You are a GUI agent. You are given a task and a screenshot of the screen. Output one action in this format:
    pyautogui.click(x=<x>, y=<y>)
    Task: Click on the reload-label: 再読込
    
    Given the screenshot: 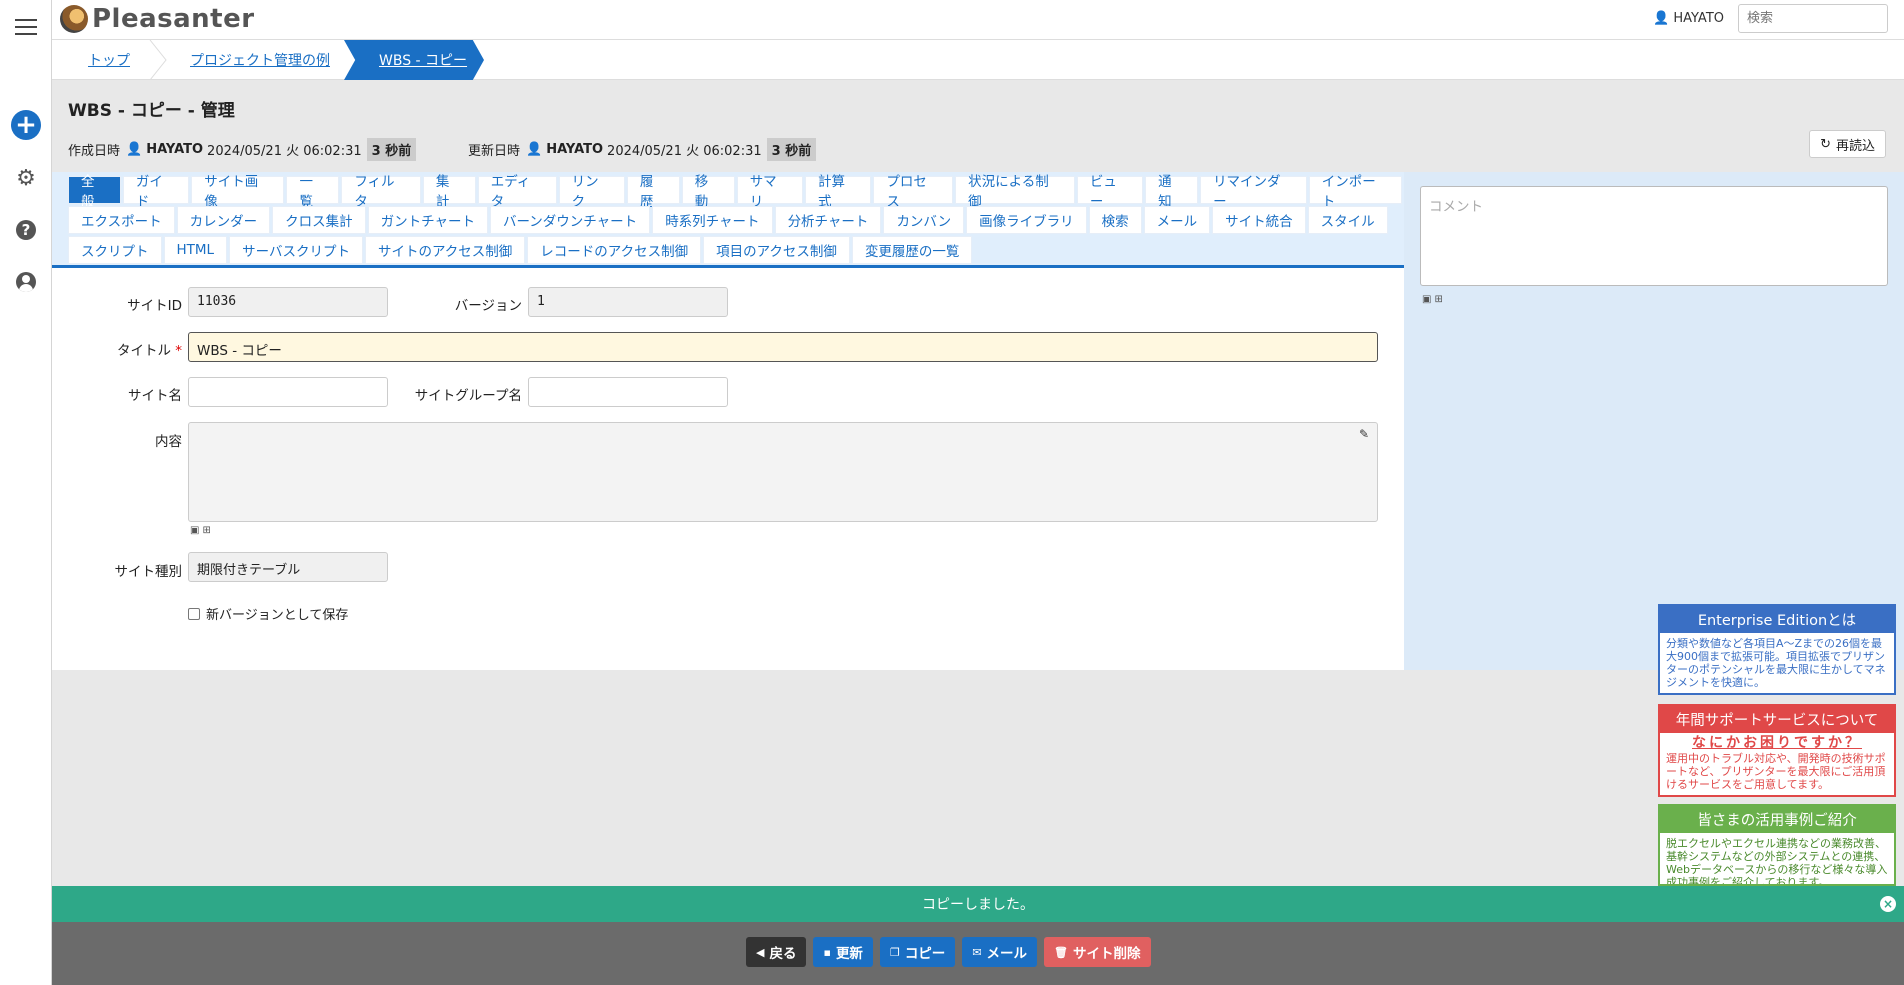 What is the action you would take?
    pyautogui.click(x=1855, y=146)
    